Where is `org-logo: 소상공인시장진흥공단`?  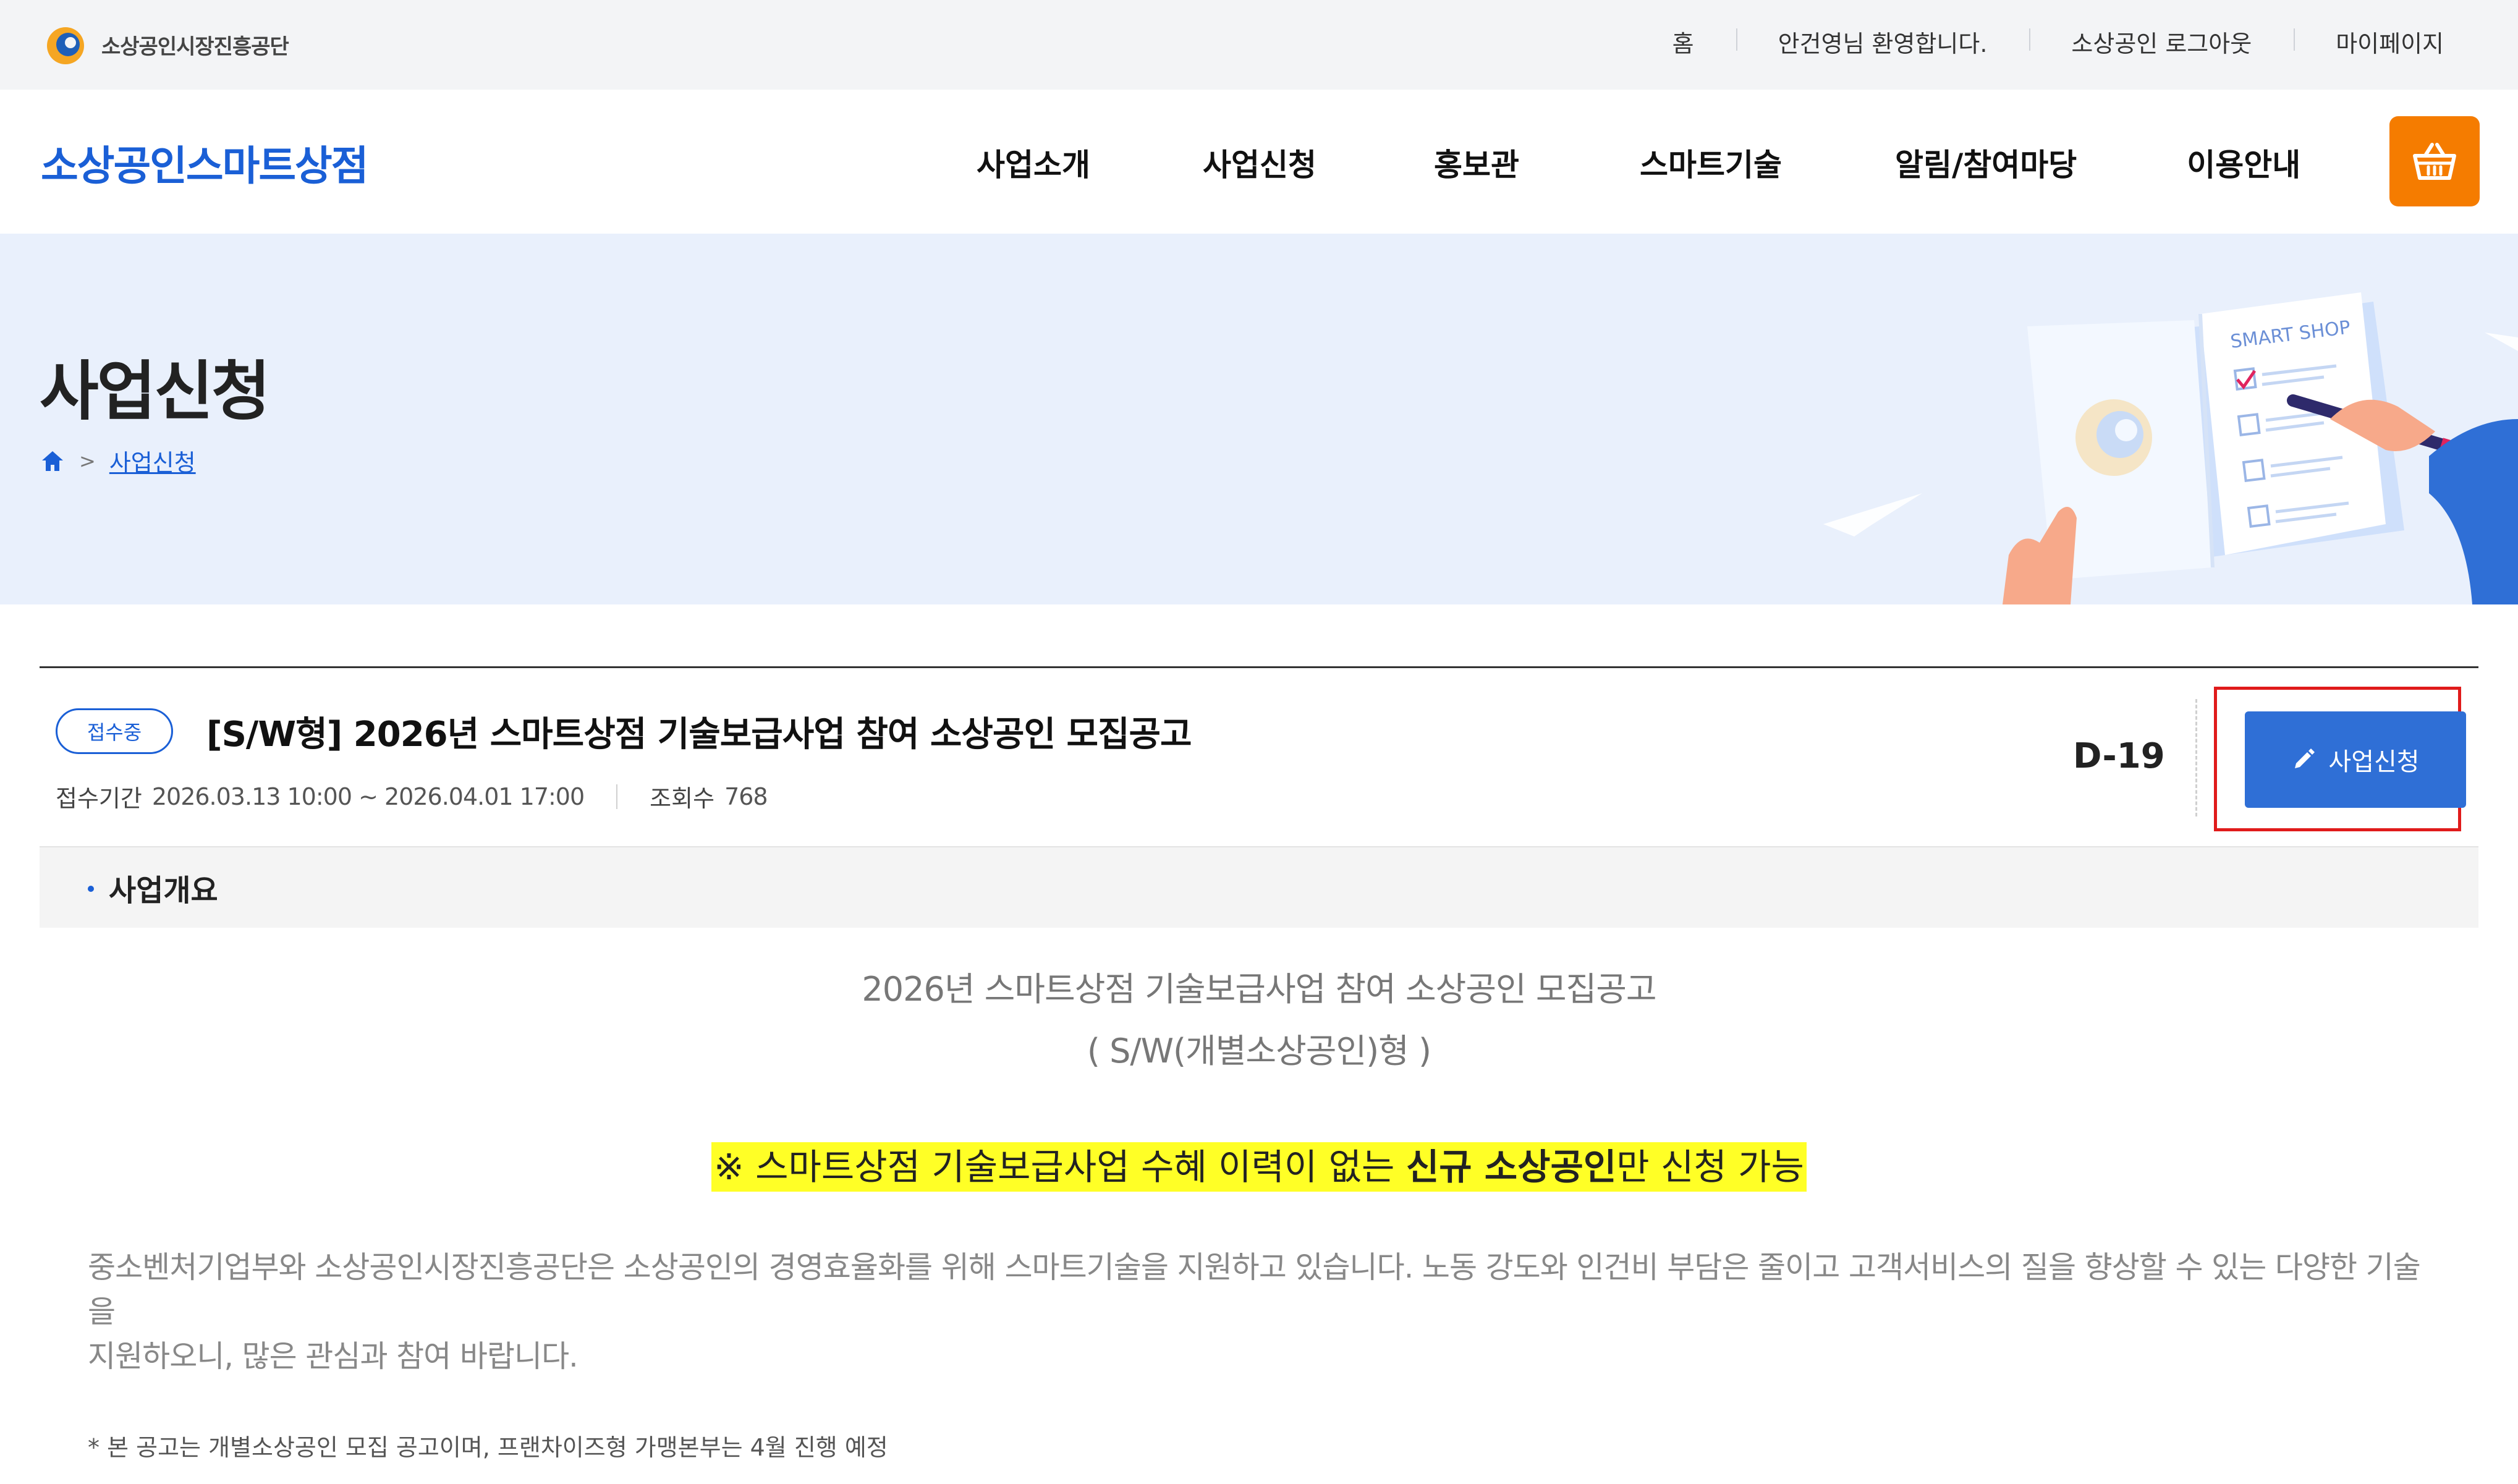 org-logo: 소상공인시장진흥공단 is located at coordinates (166, 44).